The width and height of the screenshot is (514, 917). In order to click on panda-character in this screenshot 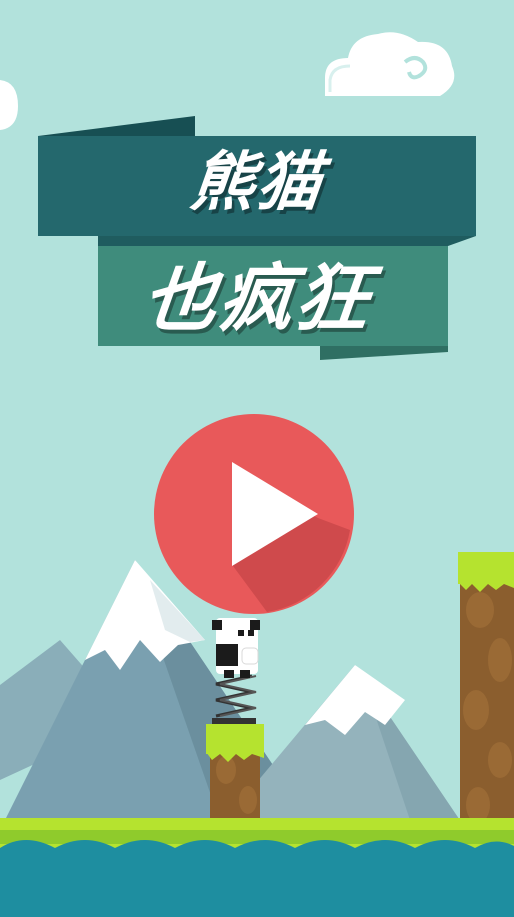, I will do `click(236, 648)`.